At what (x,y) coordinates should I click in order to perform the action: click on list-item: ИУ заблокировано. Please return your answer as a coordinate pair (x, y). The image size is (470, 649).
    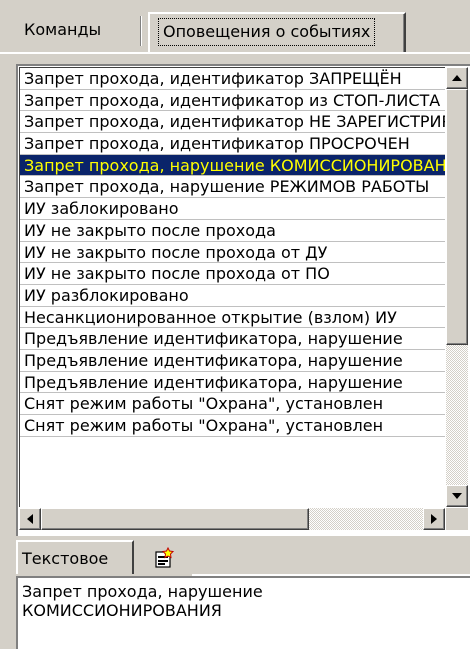
    Looking at the image, I should click on (232, 209).